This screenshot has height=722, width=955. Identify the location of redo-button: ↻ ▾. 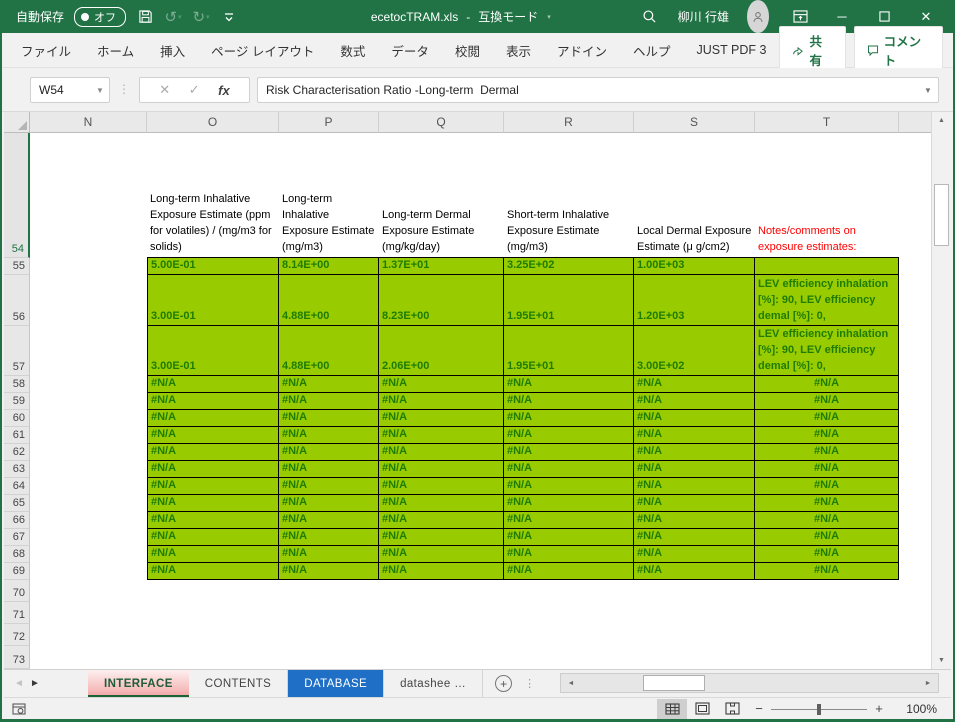
(201, 17).